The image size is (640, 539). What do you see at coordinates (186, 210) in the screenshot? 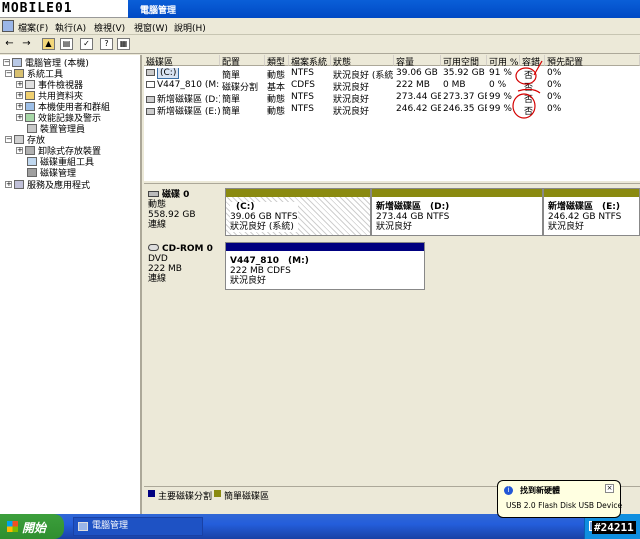
I see `disk0-info: 磁碟 0 動態 558.92 GB 連線` at bounding box center [186, 210].